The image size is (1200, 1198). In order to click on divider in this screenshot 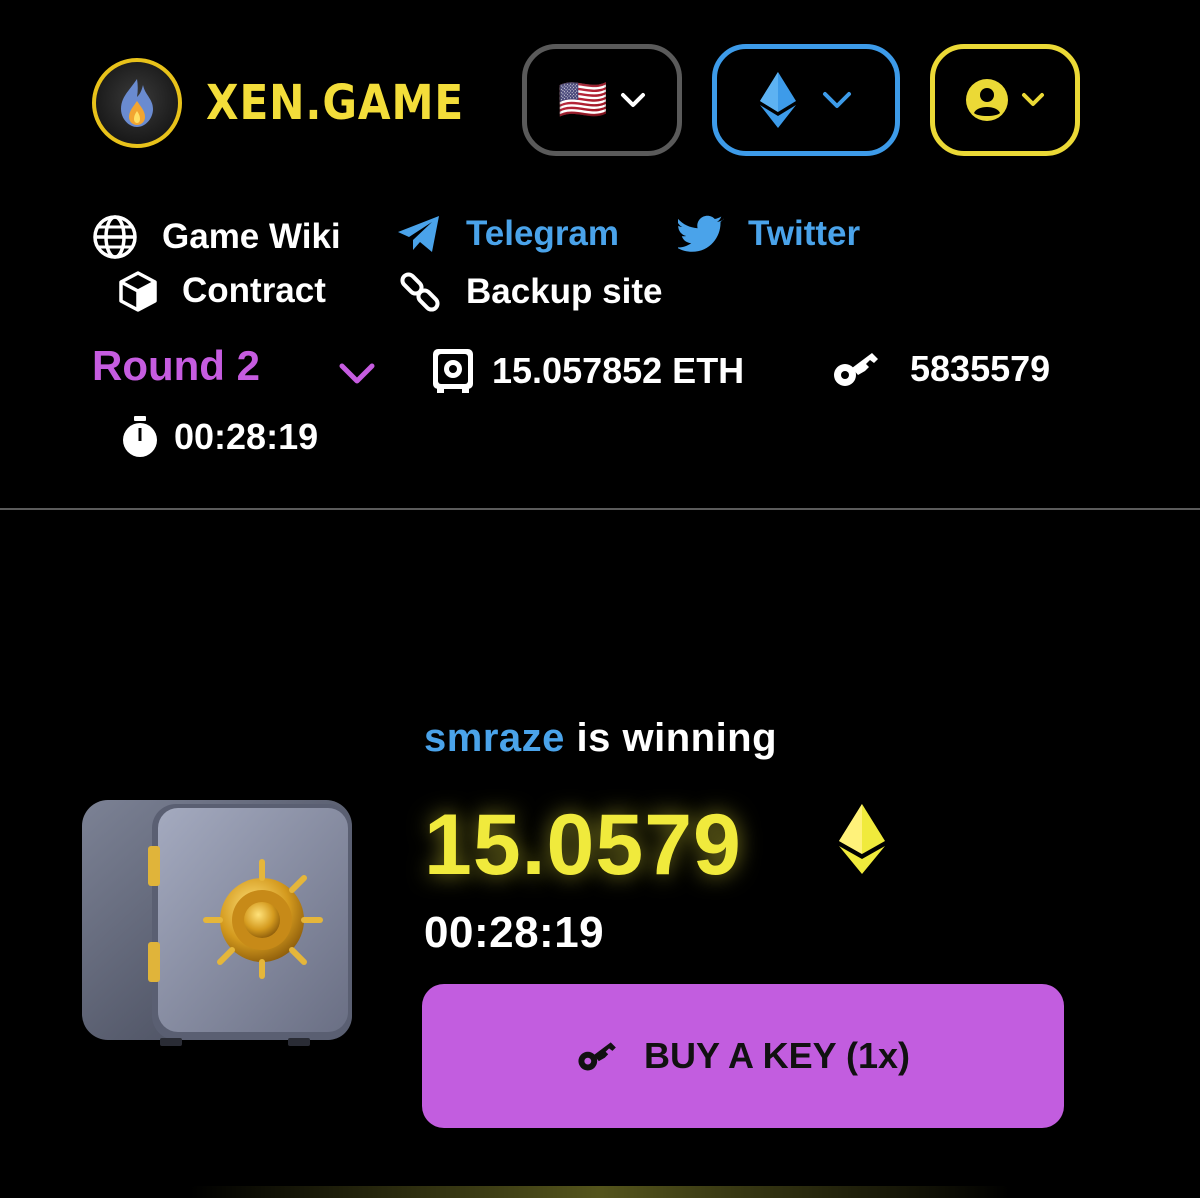, I will do `click(600, 509)`.